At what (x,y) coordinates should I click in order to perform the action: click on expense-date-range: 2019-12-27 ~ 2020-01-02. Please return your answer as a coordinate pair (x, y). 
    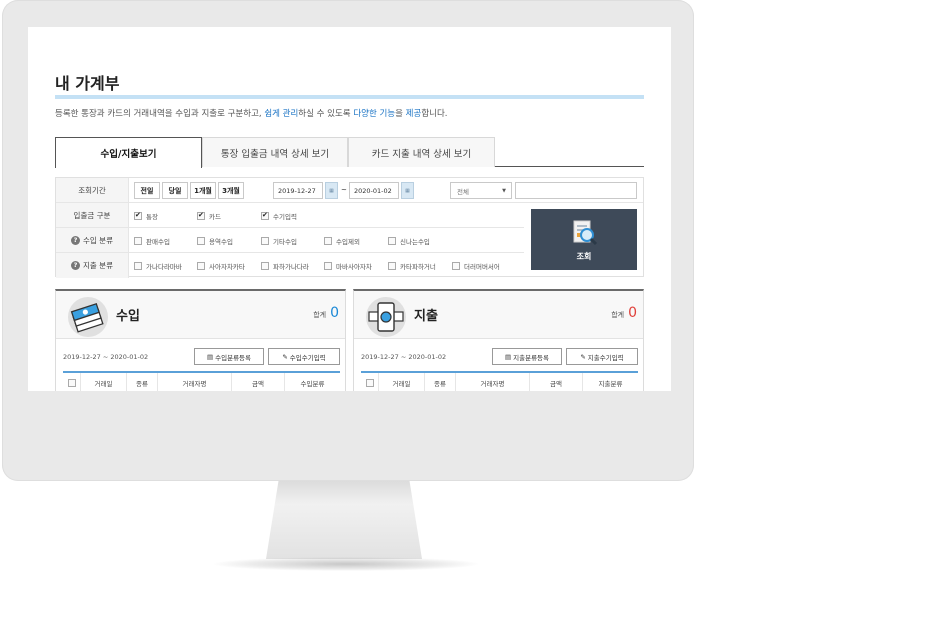
    Looking at the image, I should click on (404, 357).